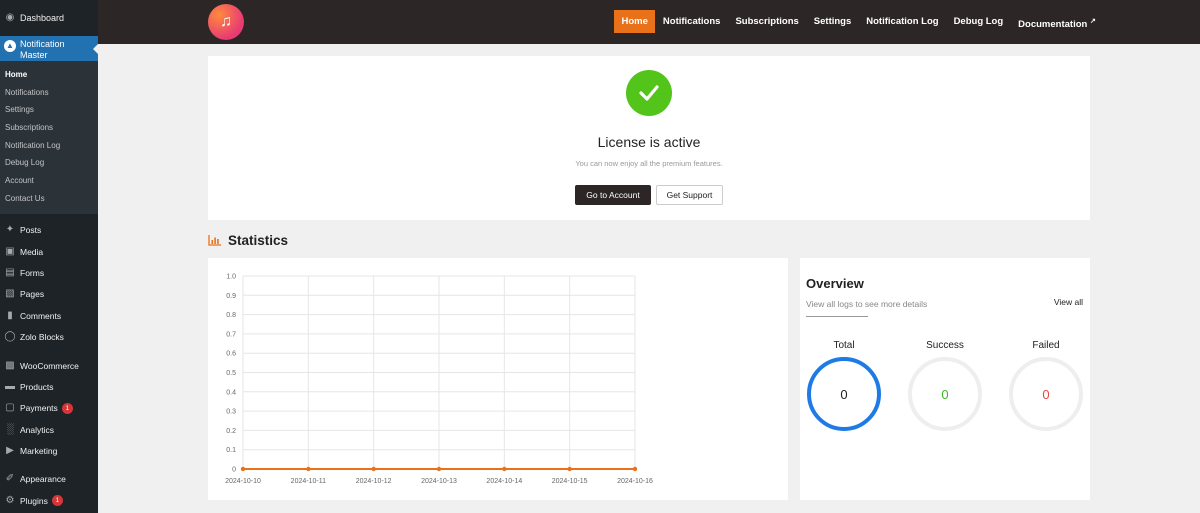 The width and height of the screenshot is (1200, 513). I want to click on sidebar-item-label: Media, so click(32, 251).